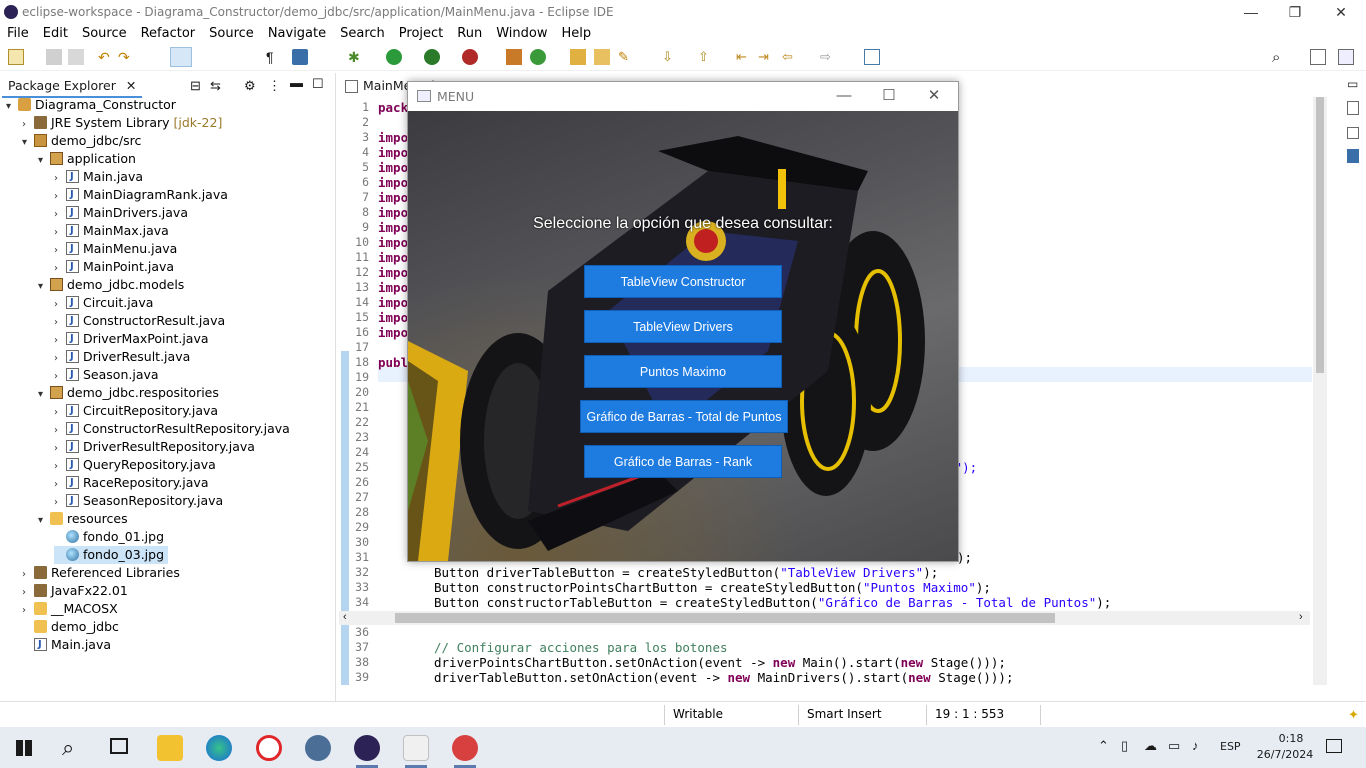 This screenshot has width=1366, height=768. Describe the element at coordinates (250, 86) in the screenshot. I see `filter-icon: ⚙` at that location.